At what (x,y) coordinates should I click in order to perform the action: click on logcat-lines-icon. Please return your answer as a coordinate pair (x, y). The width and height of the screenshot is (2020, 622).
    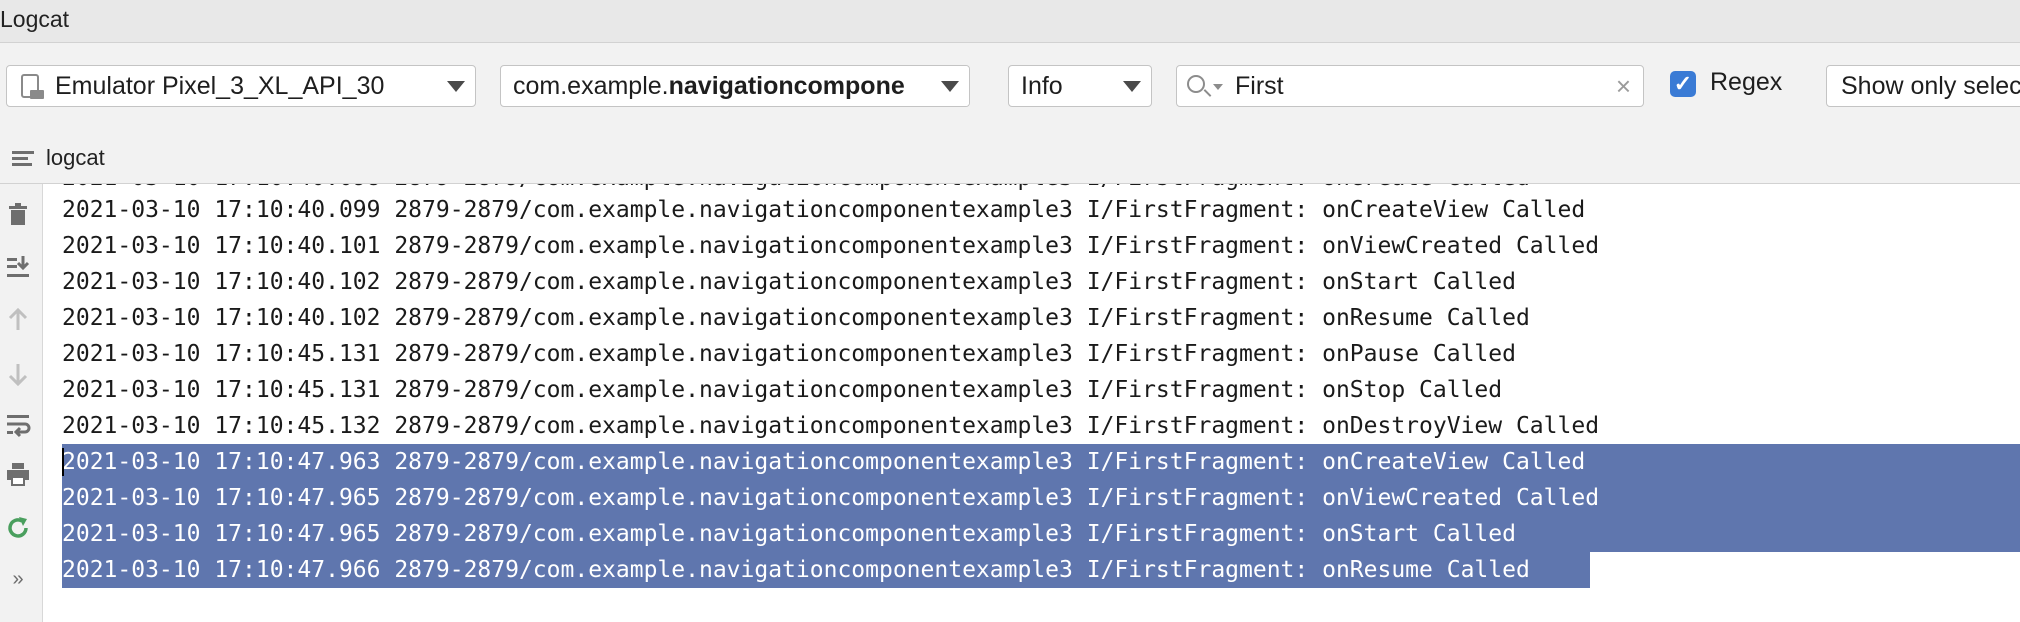
    Looking at the image, I should click on (23, 159).